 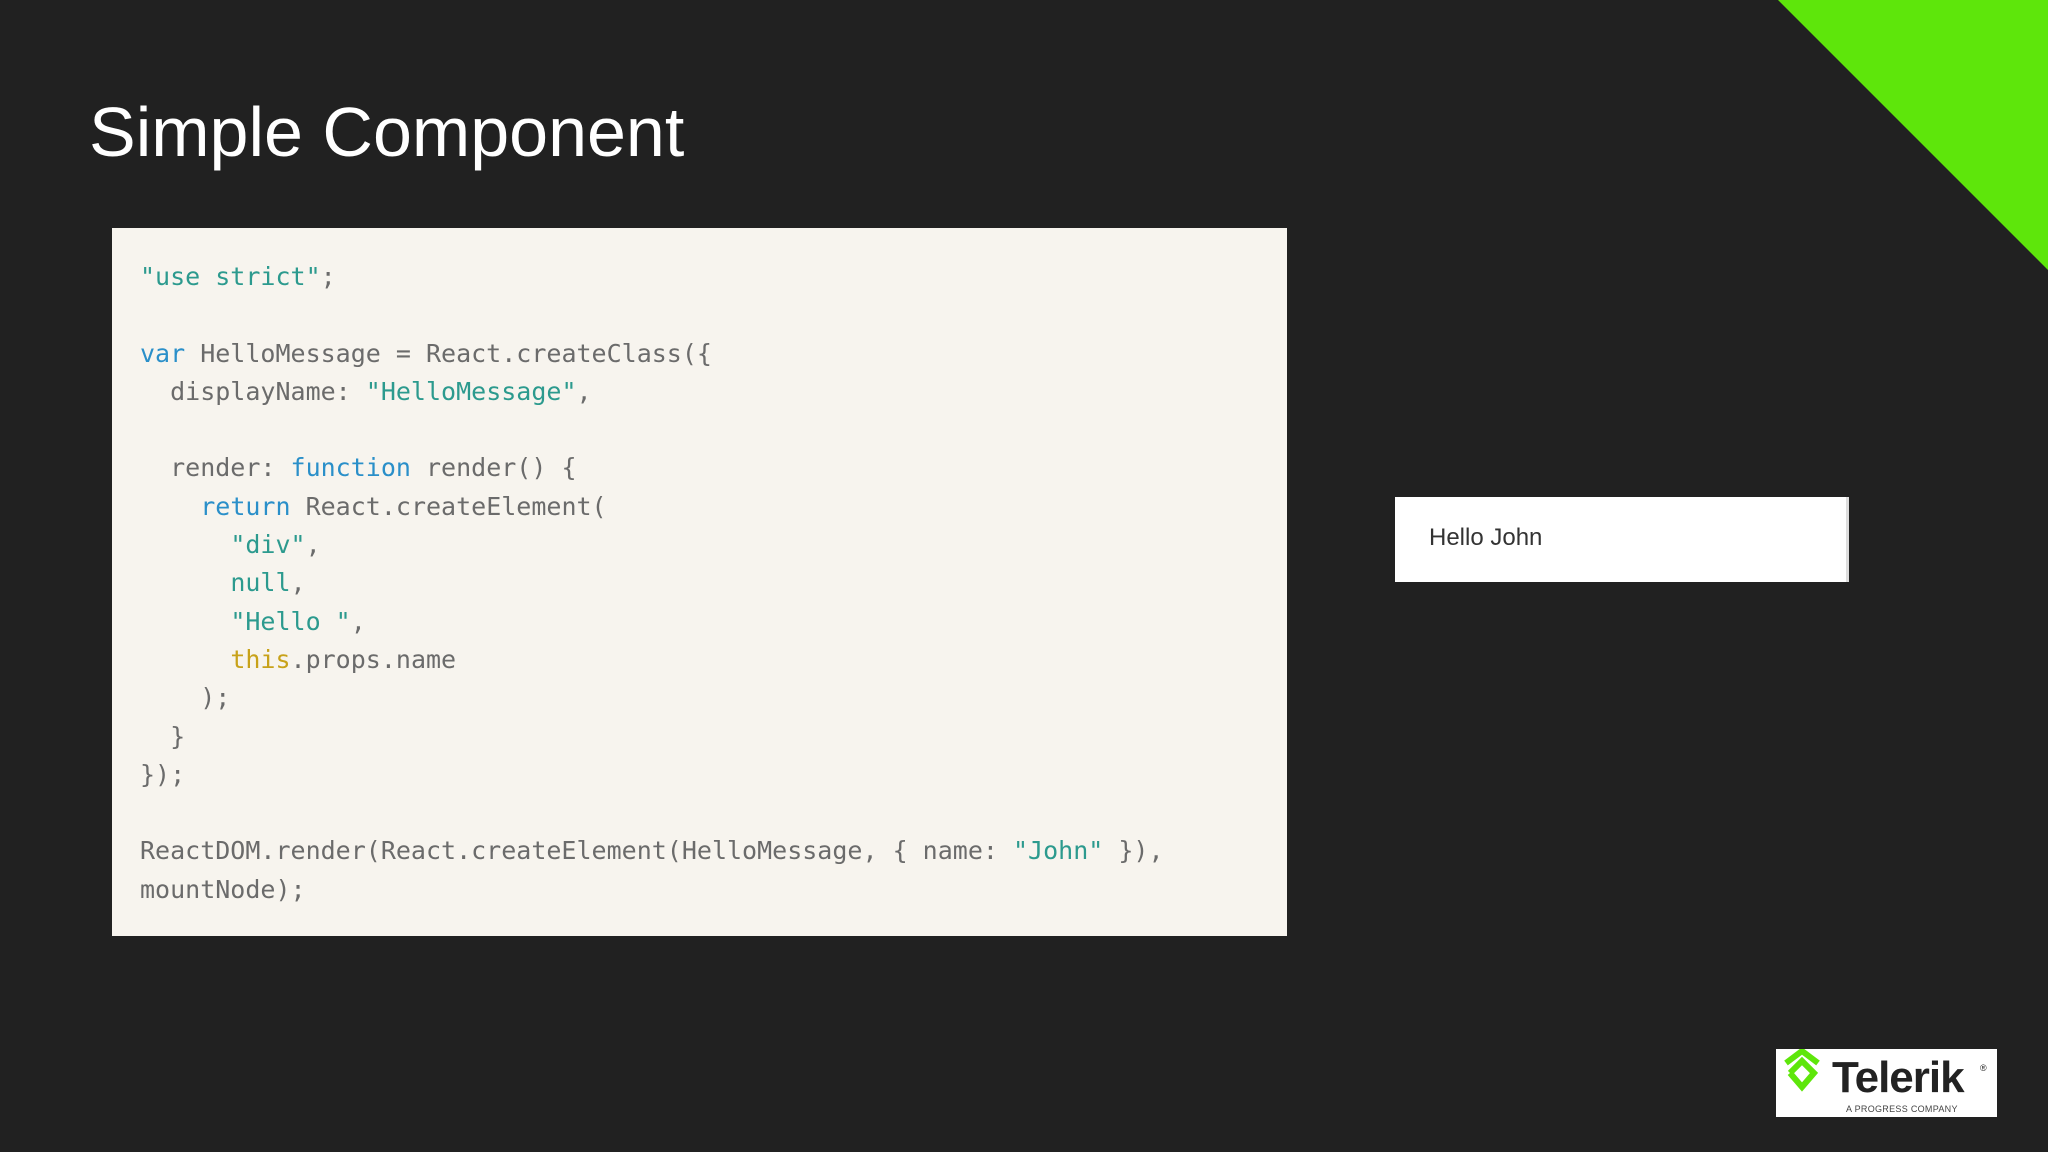 I want to click on code-token: displayName:, so click(x=253, y=391).